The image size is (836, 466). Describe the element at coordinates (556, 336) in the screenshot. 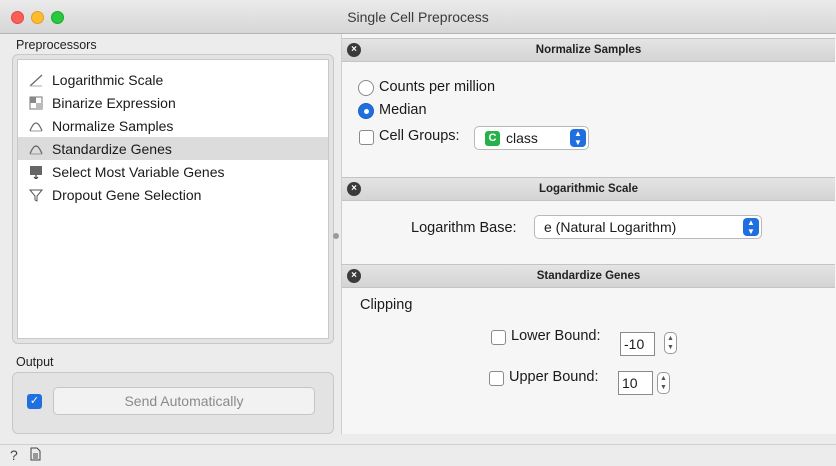

I see `lower-bound-label: Lower Bound:` at that location.